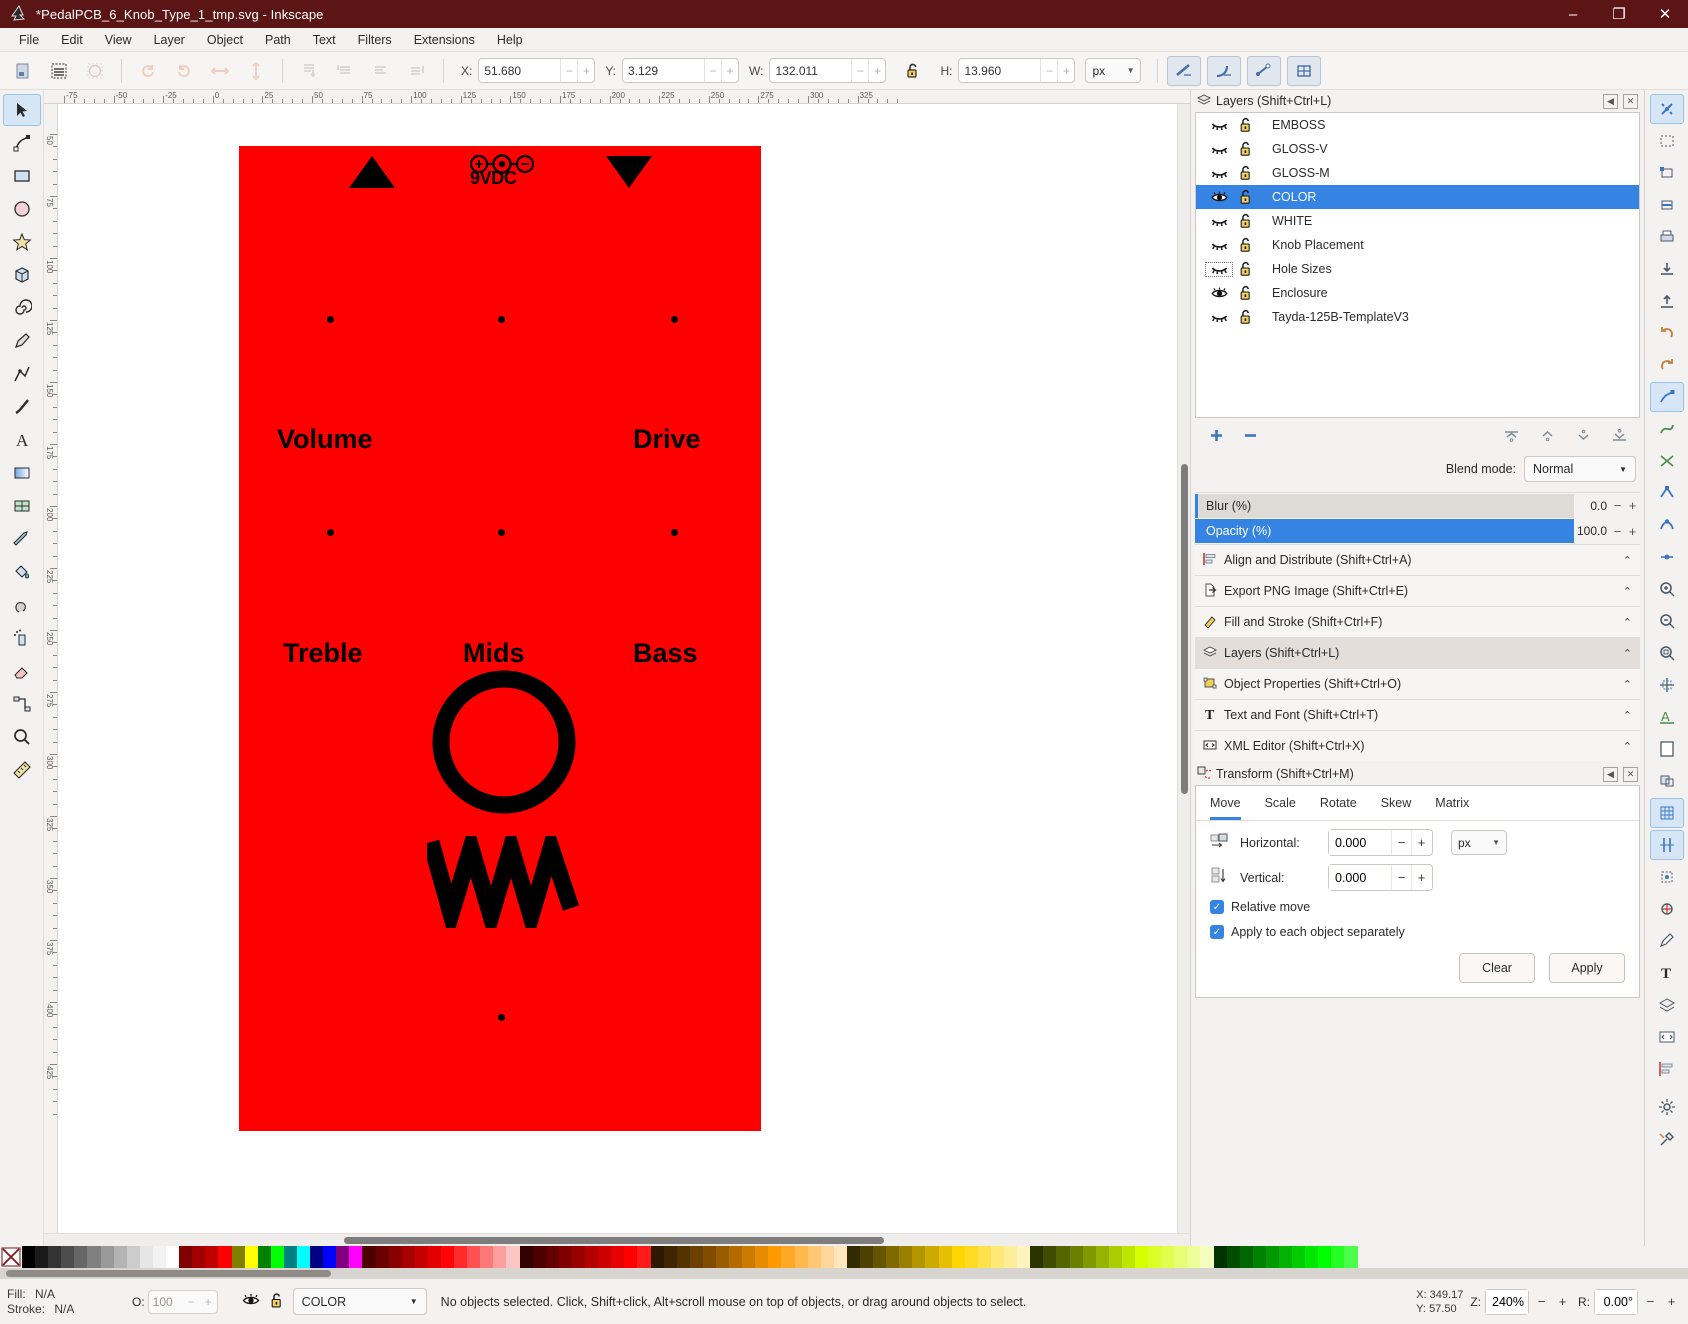 This screenshot has width=1688, height=1324. Describe the element at coordinates (148, 71) in the screenshot. I see `rotate-ccw-icon` at that location.